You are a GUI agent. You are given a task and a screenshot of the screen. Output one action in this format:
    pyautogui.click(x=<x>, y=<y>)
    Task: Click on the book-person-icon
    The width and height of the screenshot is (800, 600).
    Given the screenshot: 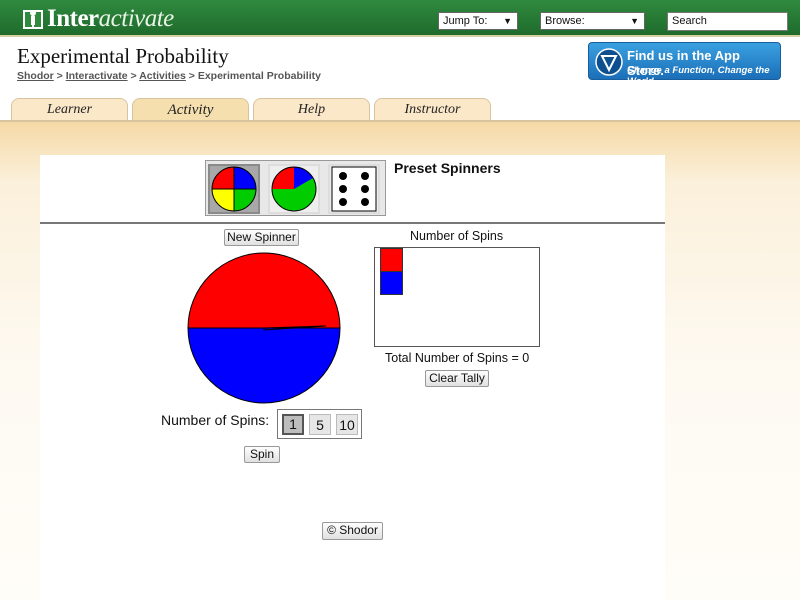 What is the action you would take?
    pyautogui.click(x=33, y=19)
    